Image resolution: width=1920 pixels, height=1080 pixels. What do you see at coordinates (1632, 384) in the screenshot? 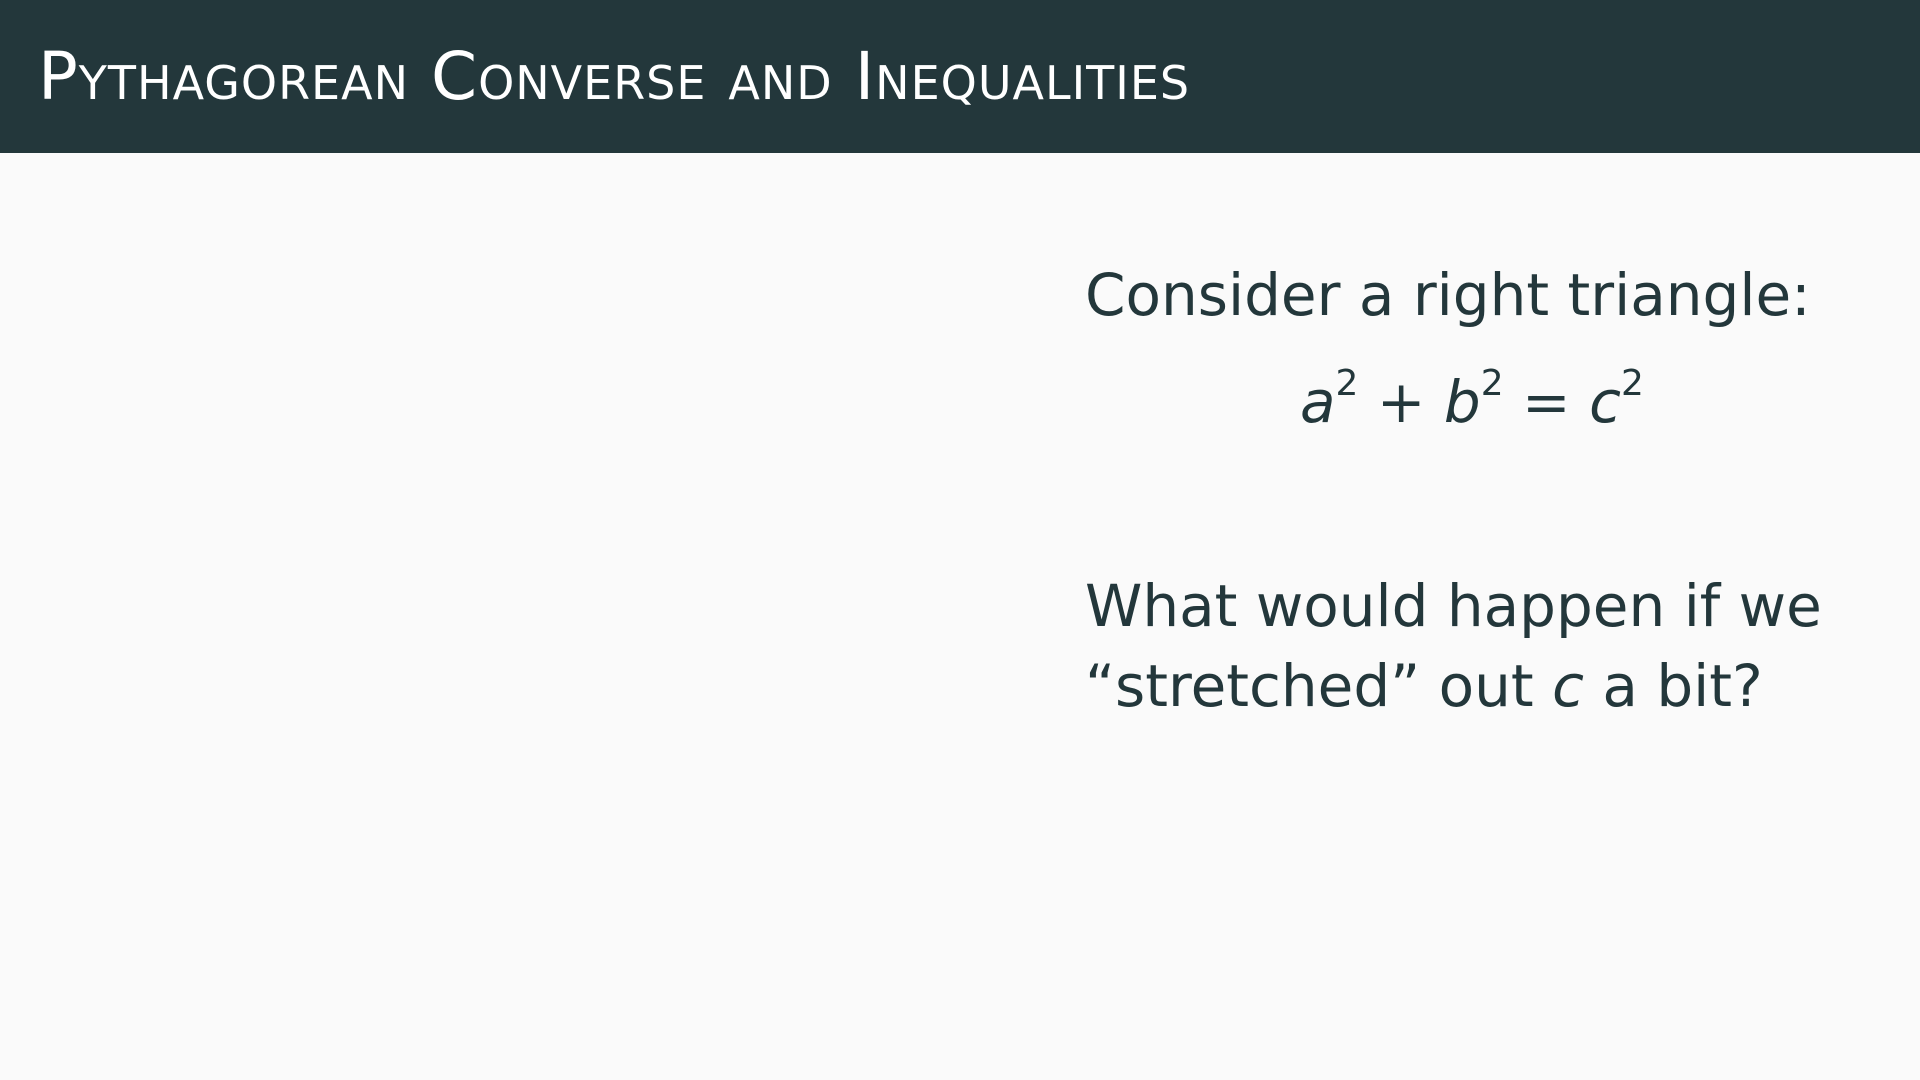
I see `equation-exp-c: 2` at bounding box center [1632, 384].